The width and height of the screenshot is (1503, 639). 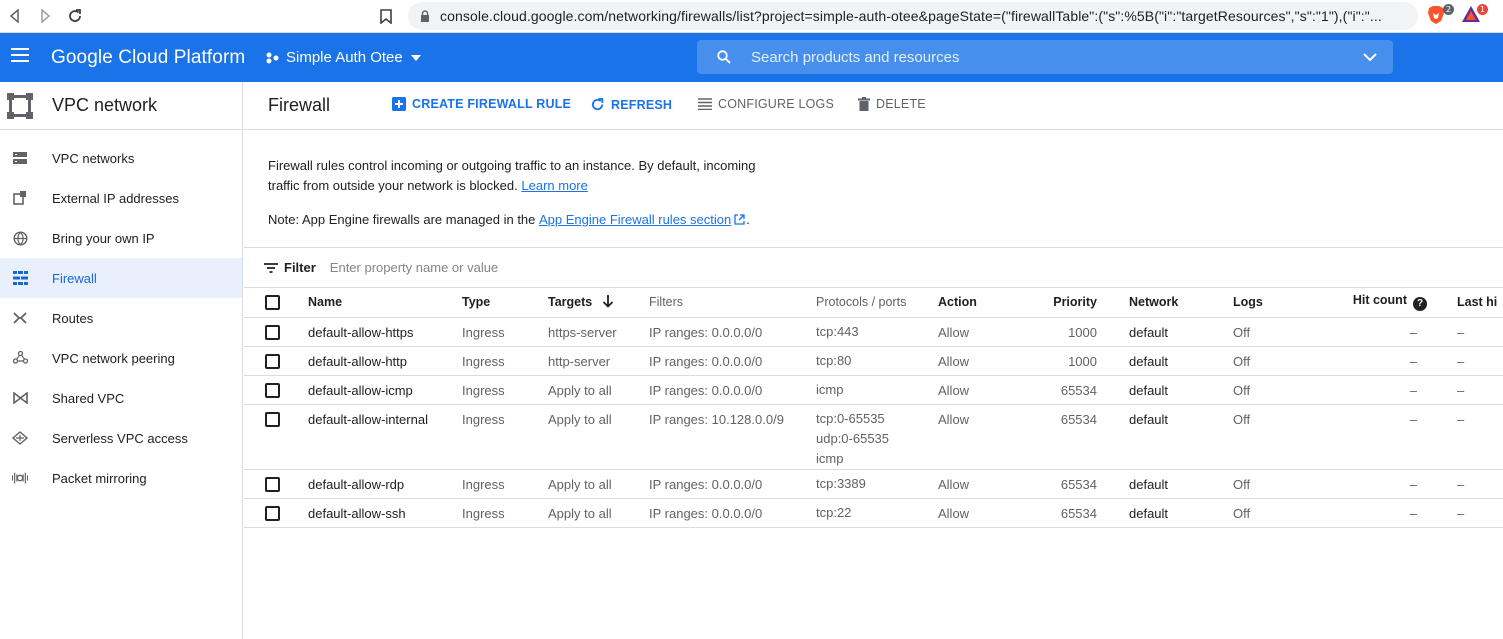 What do you see at coordinates (45, 16) in the screenshot?
I see `forward-button` at bounding box center [45, 16].